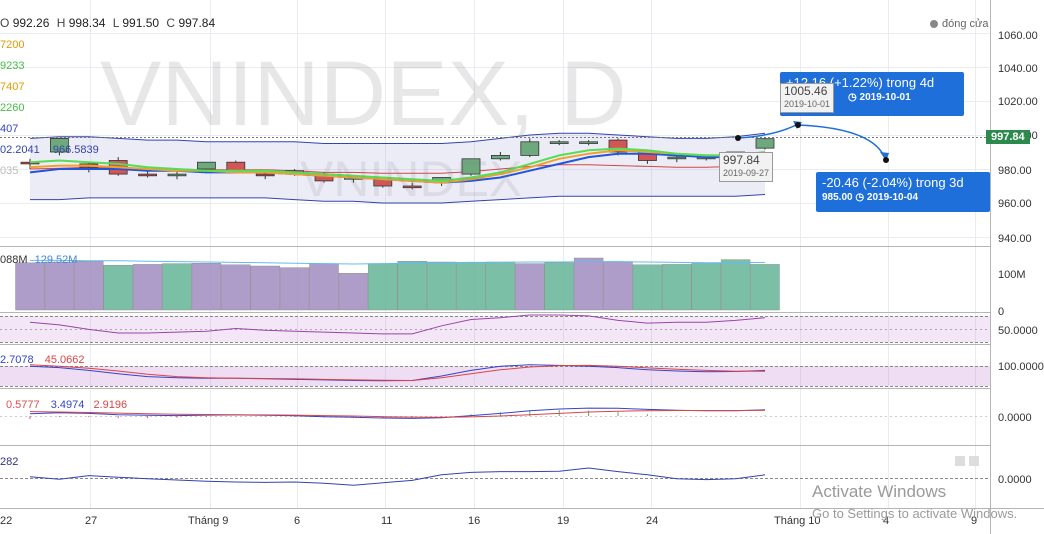 Image resolution: width=1044 pixels, height=534 pixels. I want to click on stoch-value-k: 2.7078, so click(17, 360).